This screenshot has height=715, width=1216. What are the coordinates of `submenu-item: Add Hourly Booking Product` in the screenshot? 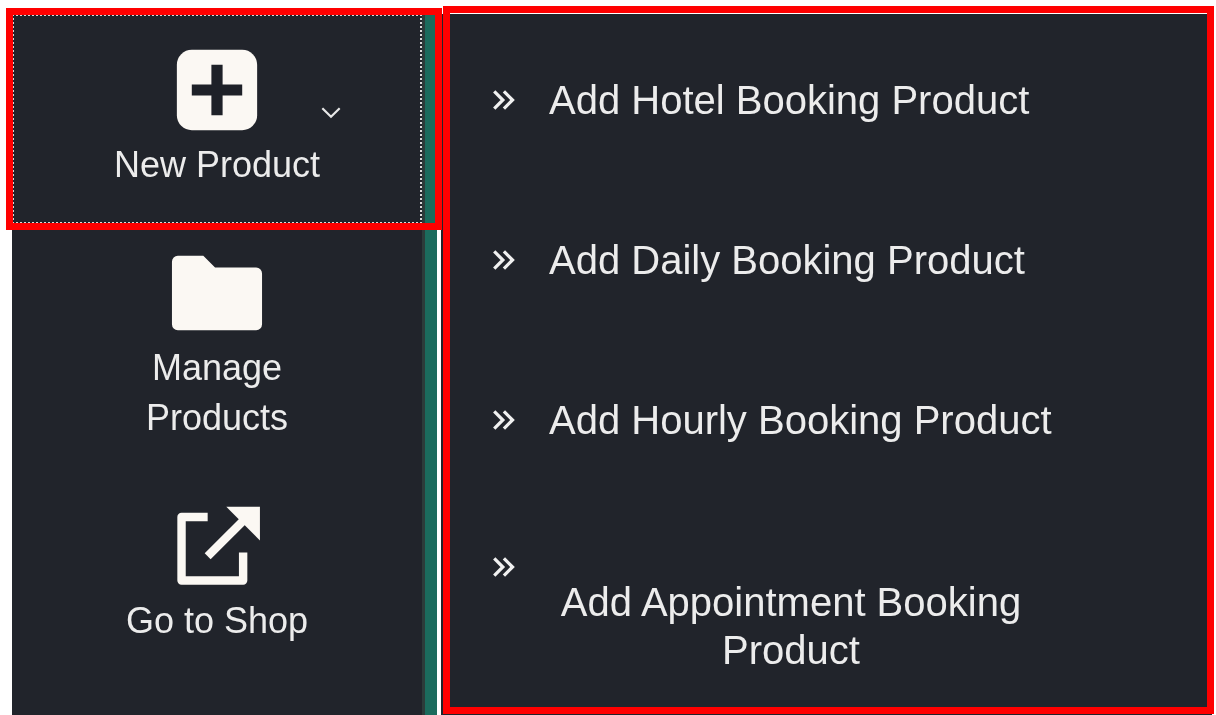 It's located at (806, 476).